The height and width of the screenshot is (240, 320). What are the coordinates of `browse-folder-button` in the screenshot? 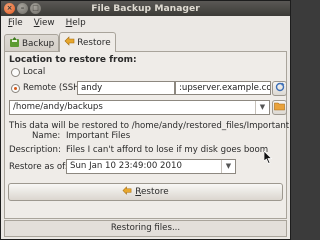 It's located at (279, 107).